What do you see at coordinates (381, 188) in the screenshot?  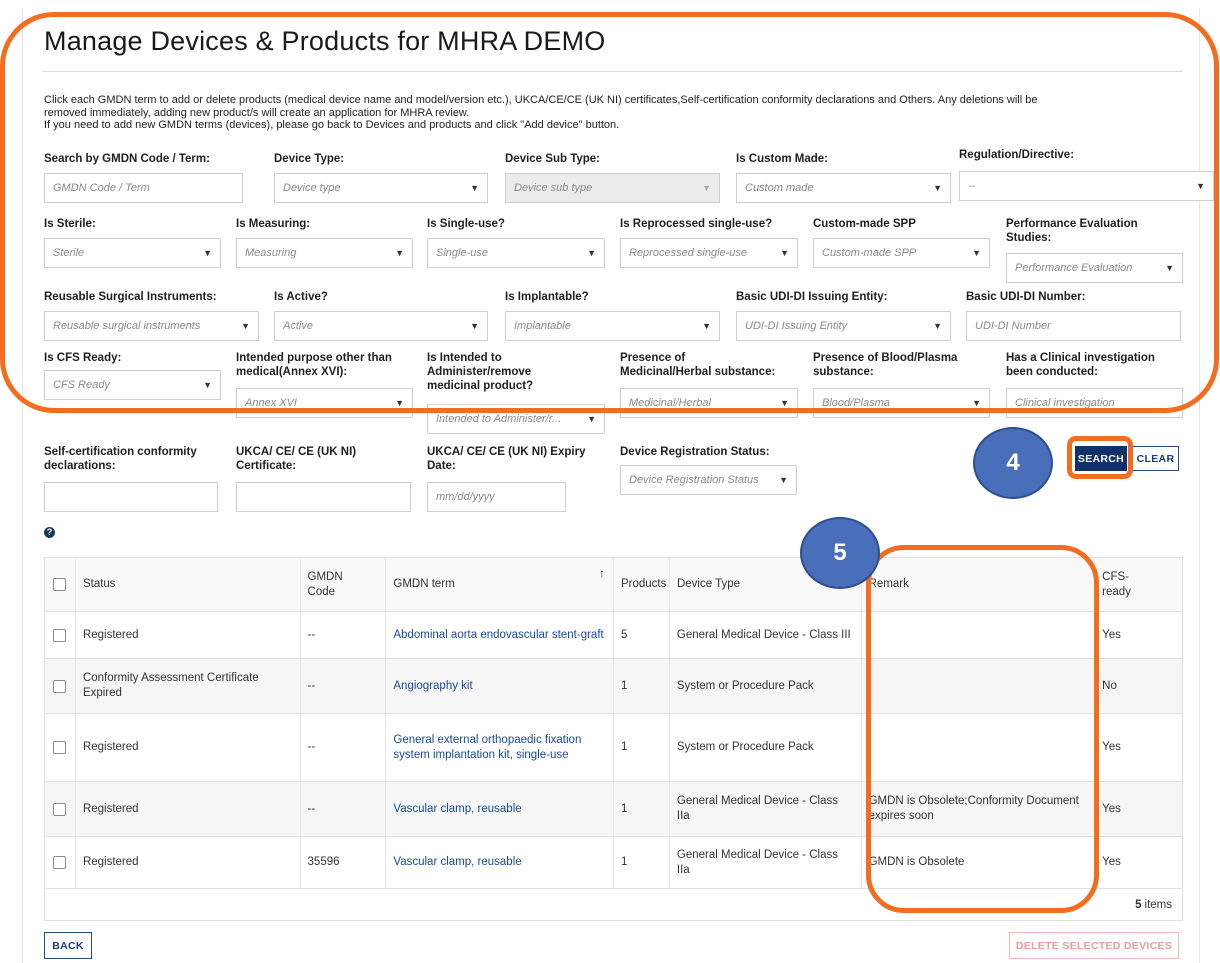 I see `device-type-select: Device type ▼` at bounding box center [381, 188].